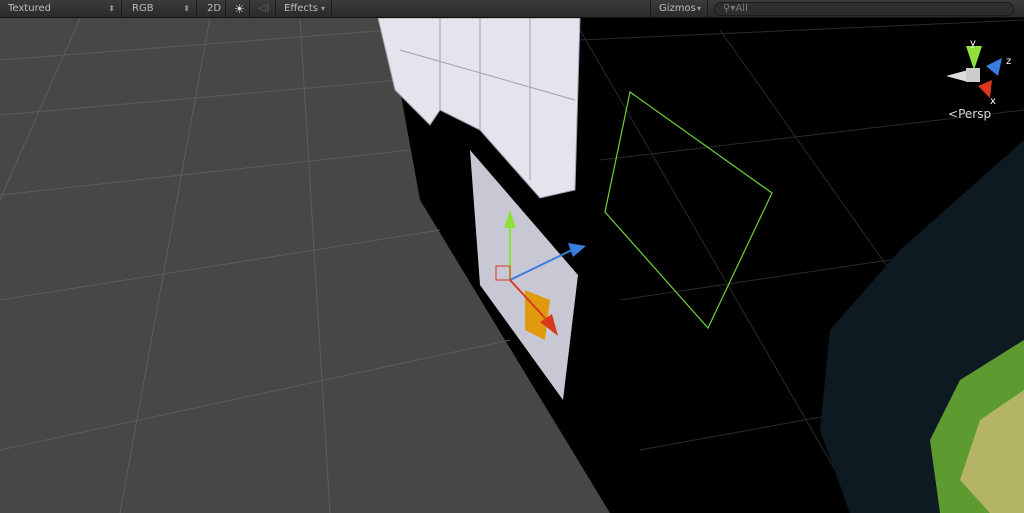 This screenshot has height=513, width=1024. I want to click on sun-icon: ☀, so click(238, 9).